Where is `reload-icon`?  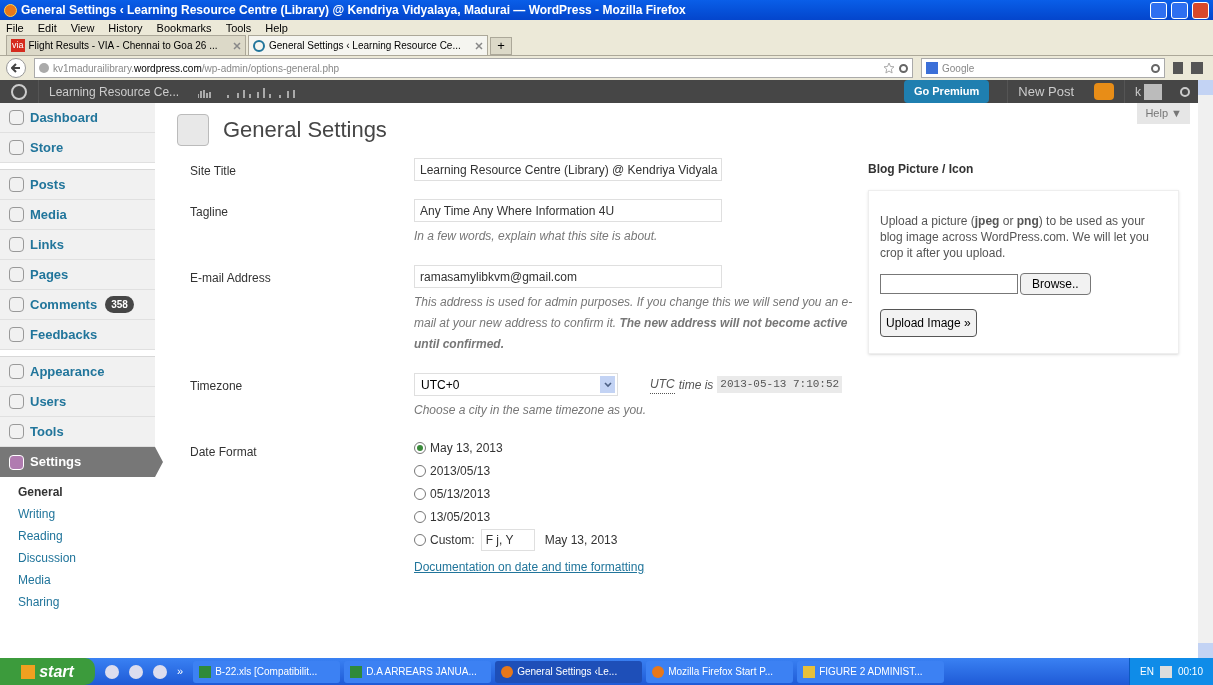 reload-icon is located at coordinates (903, 68).